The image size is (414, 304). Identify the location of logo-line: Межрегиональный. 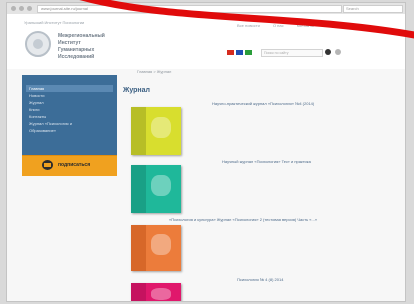
(81, 36).